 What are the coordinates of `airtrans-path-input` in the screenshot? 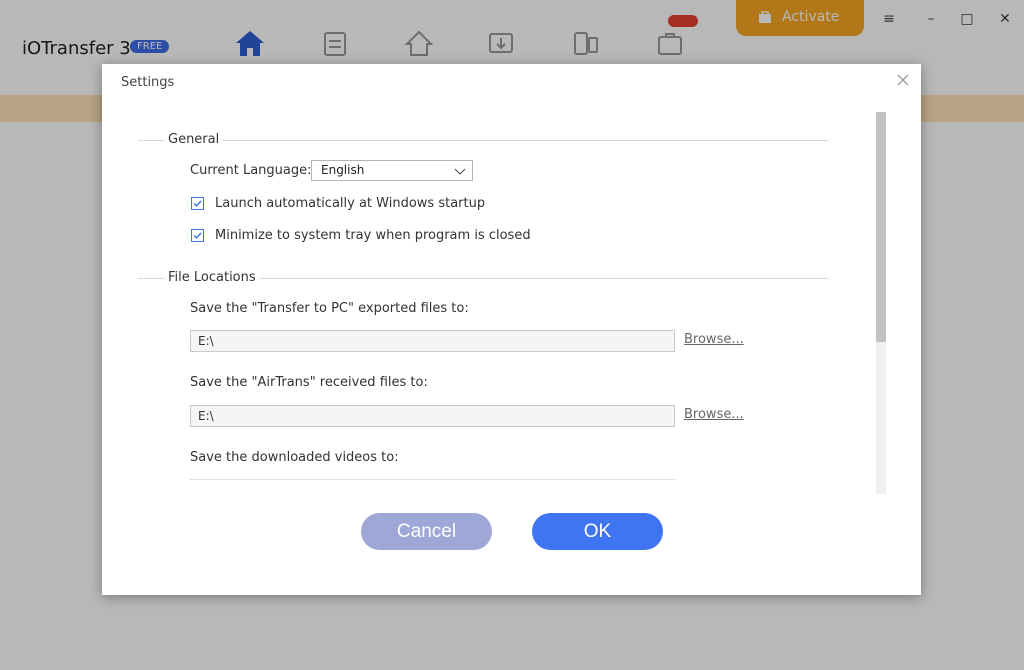 It's located at (432, 416).